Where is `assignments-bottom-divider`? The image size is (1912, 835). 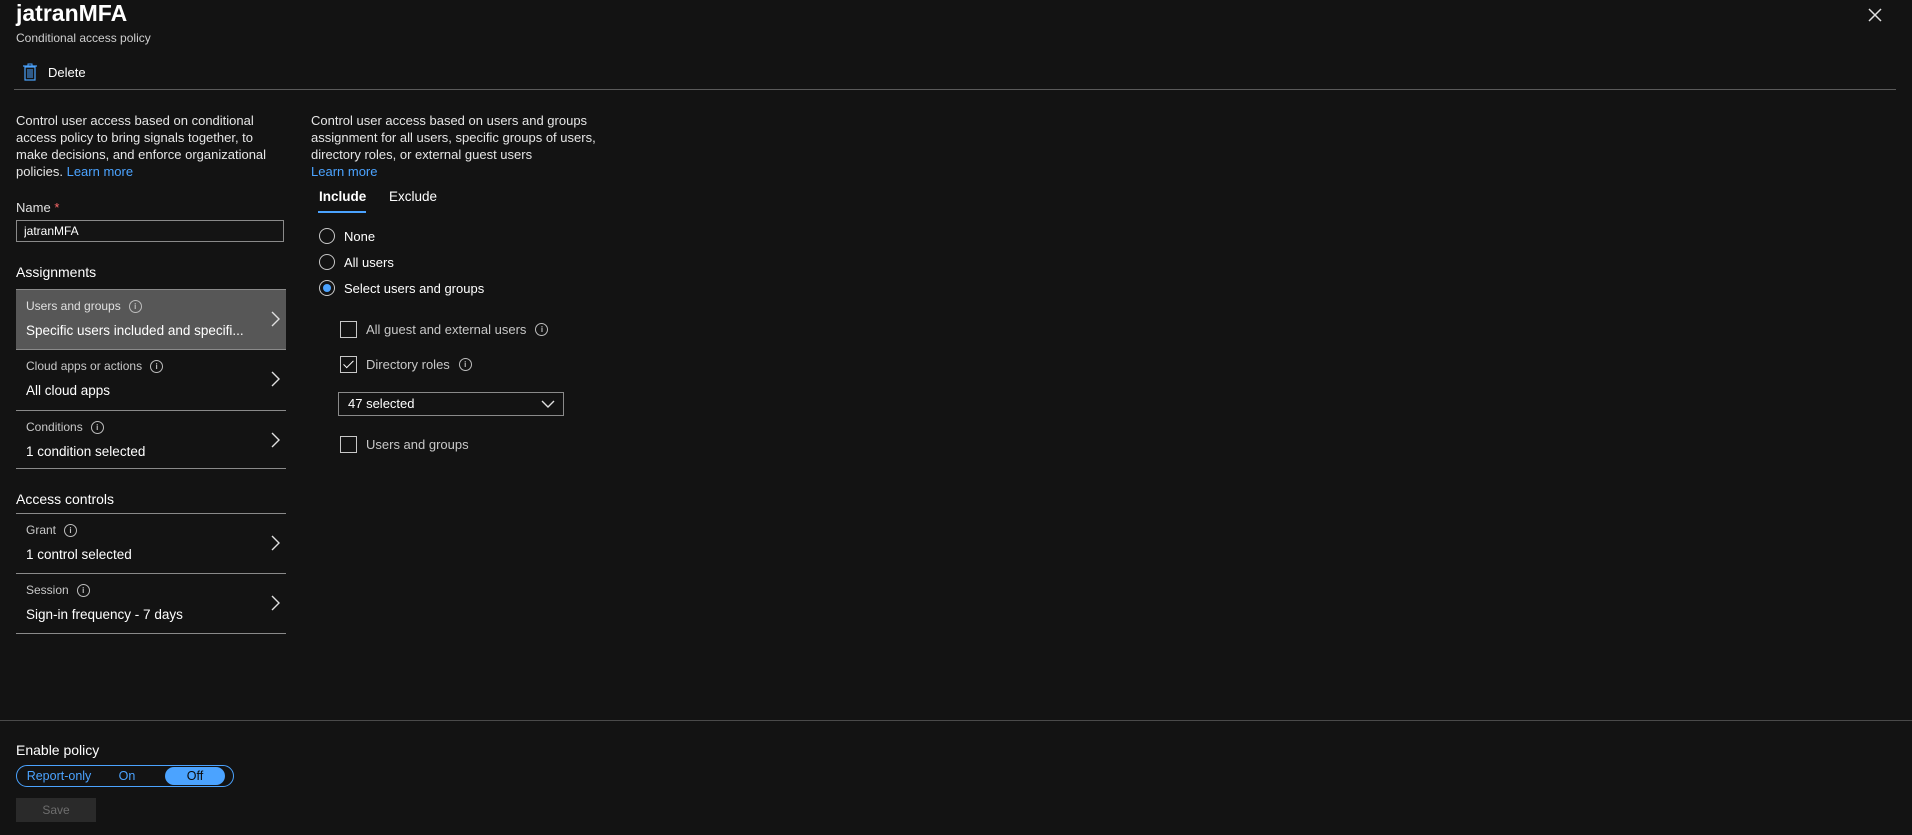 assignments-bottom-divider is located at coordinates (151, 468).